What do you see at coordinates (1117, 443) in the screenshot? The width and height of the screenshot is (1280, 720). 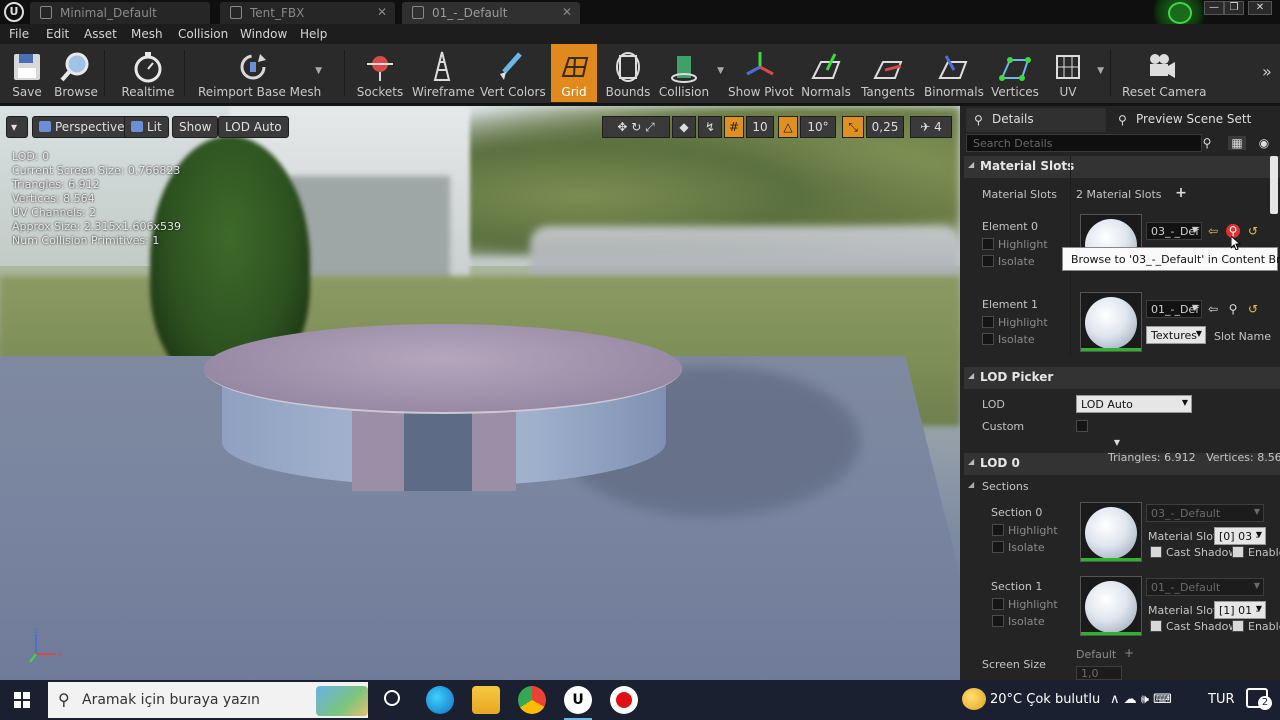 I see `expand-advanced-icon: ▼` at bounding box center [1117, 443].